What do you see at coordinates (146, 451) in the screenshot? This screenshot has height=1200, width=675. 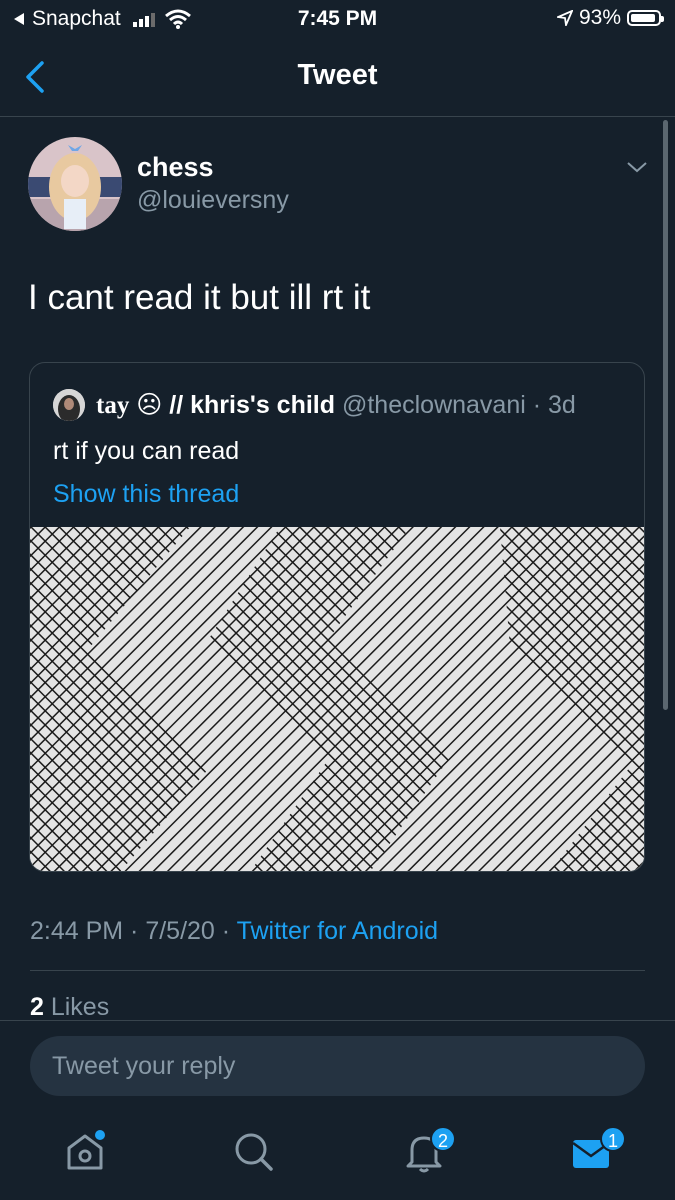 I see `quoted-text: rt if you can read` at bounding box center [146, 451].